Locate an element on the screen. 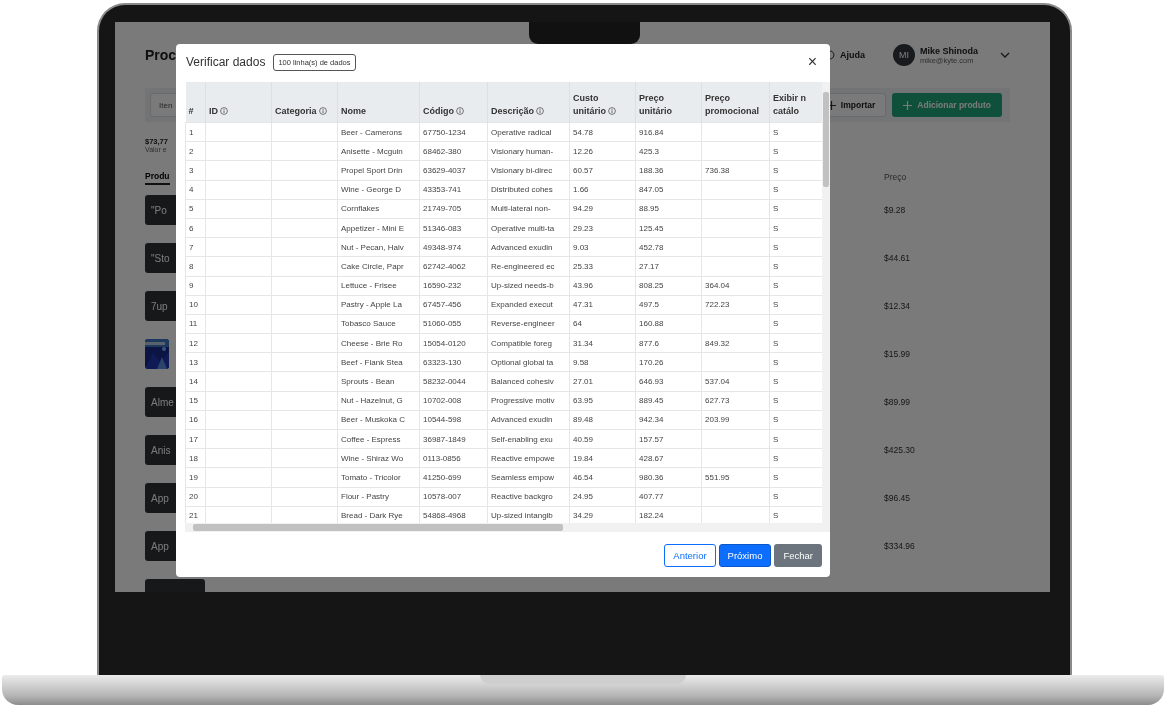  vertical-scrollbar is located at coordinates (826, 302).